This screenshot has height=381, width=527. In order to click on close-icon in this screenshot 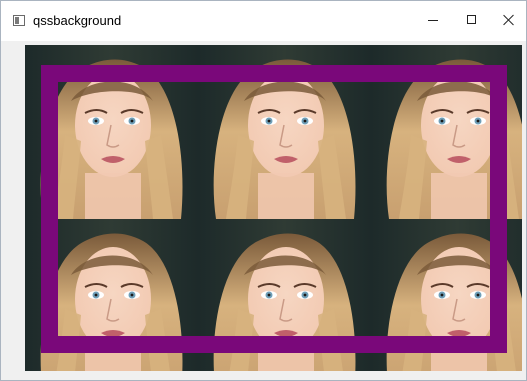, I will do `click(509, 20)`.